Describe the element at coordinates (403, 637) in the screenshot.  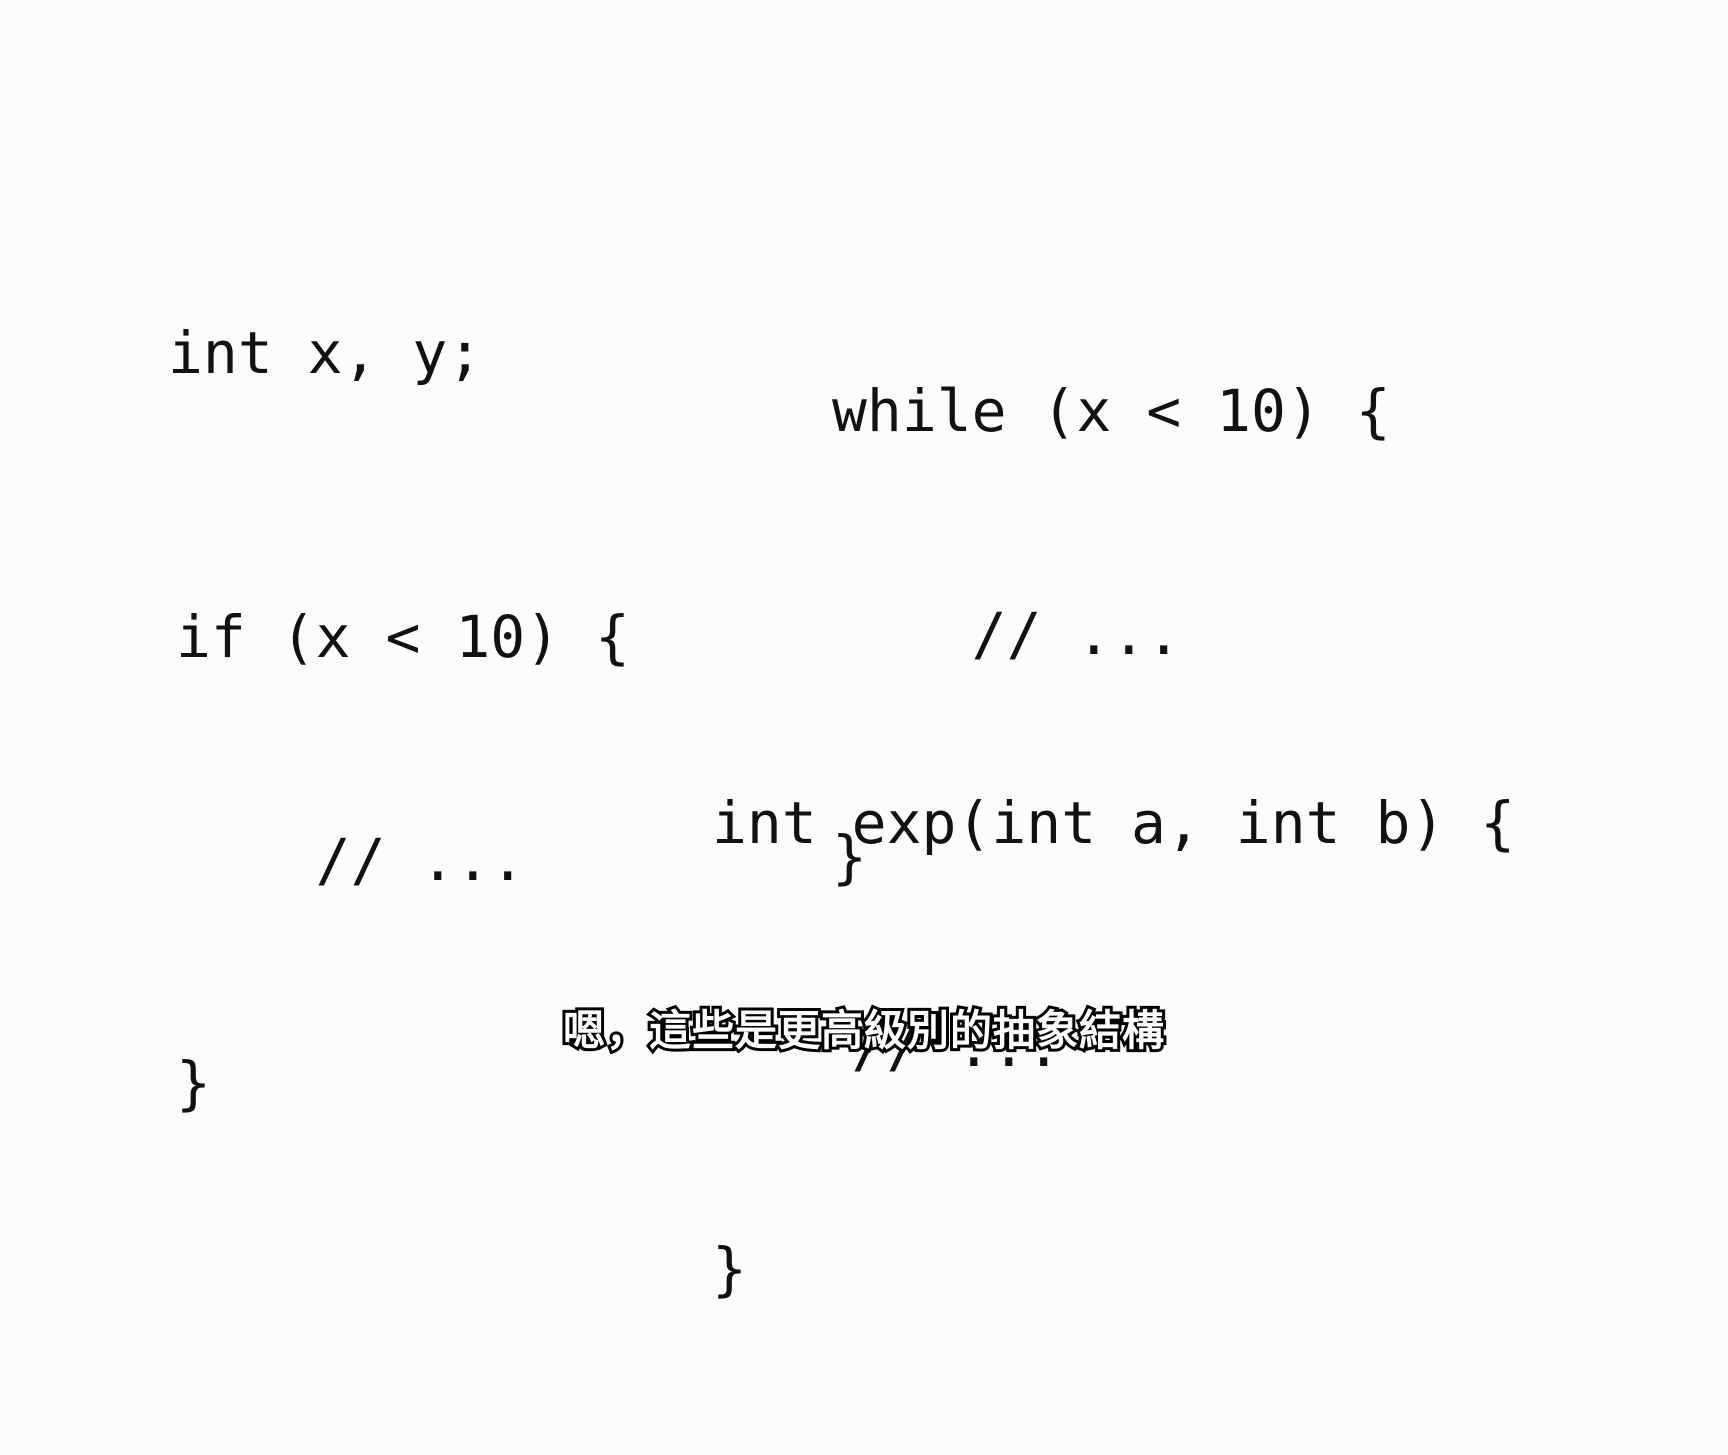
I see `code-line: if (x < 10) {` at that location.